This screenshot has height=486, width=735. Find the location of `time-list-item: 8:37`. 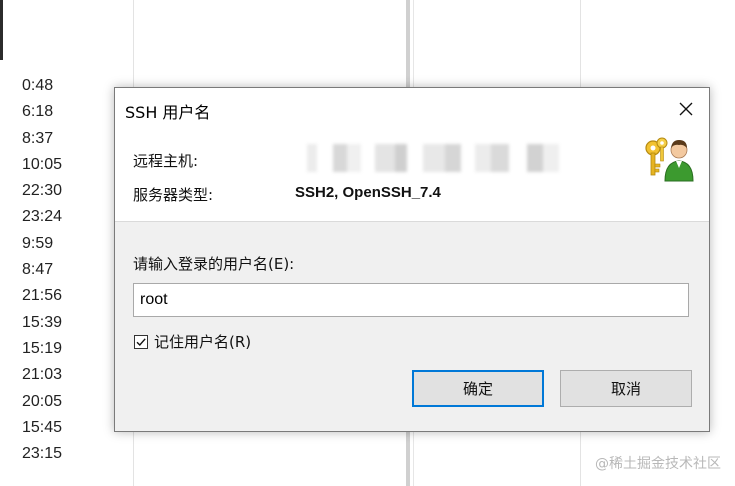

time-list-item: 8:37 is located at coordinates (38, 138).